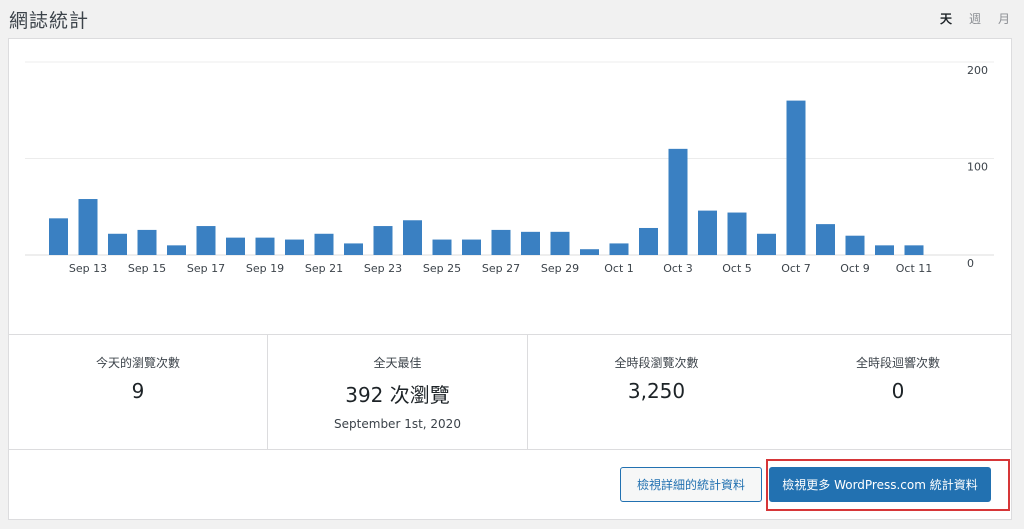  What do you see at coordinates (397, 395) in the screenshot?
I see `stat-best-value: 392 次瀏覽` at bounding box center [397, 395].